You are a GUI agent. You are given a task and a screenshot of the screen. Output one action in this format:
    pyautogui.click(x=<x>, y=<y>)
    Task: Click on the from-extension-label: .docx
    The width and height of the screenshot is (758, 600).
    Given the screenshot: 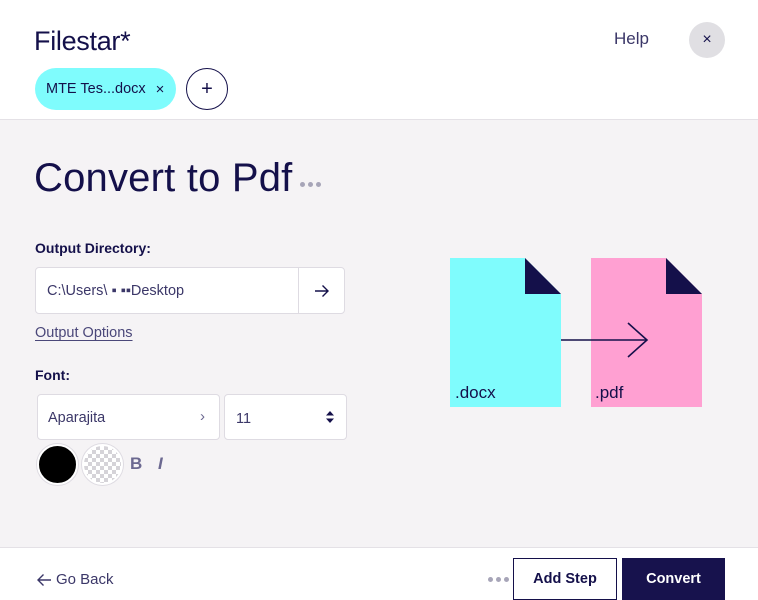 What is the action you would take?
    pyautogui.click(x=475, y=392)
    